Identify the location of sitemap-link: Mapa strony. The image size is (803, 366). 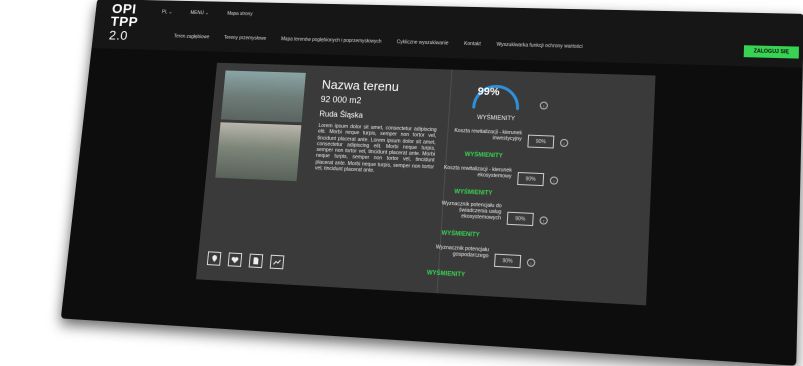
(240, 14).